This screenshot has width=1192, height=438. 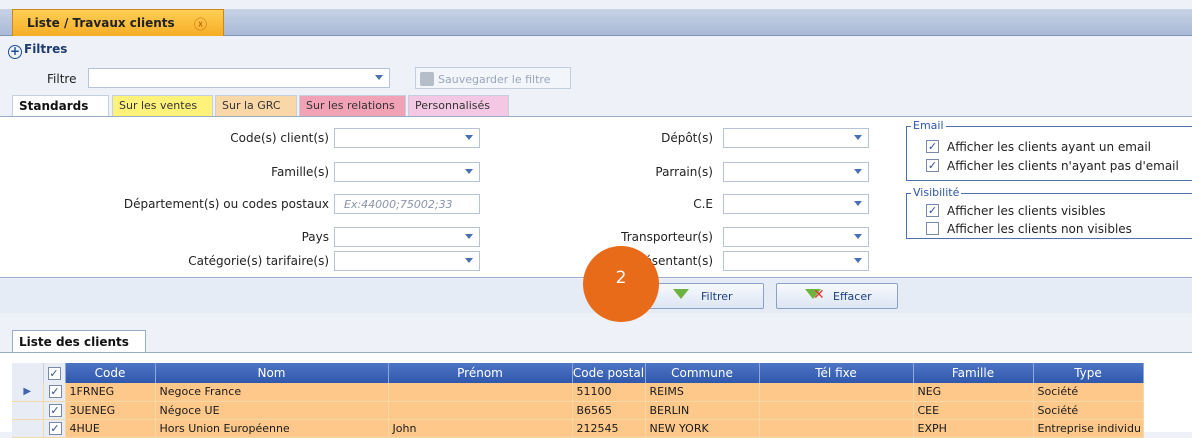 What do you see at coordinates (407, 172) in the screenshot?
I see `famille-select` at bounding box center [407, 172].